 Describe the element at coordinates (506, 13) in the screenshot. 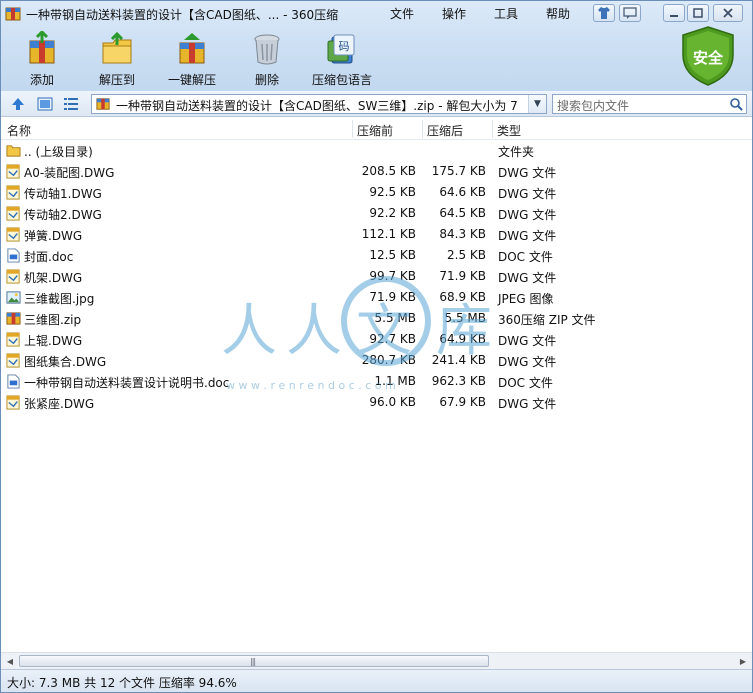

I see `menu-tools: 工具` at that location.